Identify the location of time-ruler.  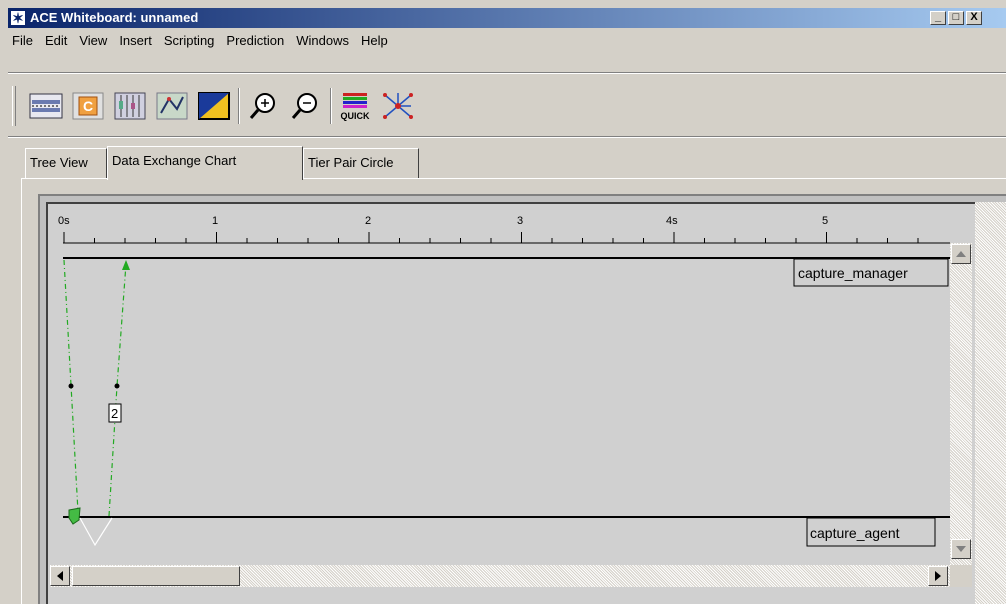
(500, 226).